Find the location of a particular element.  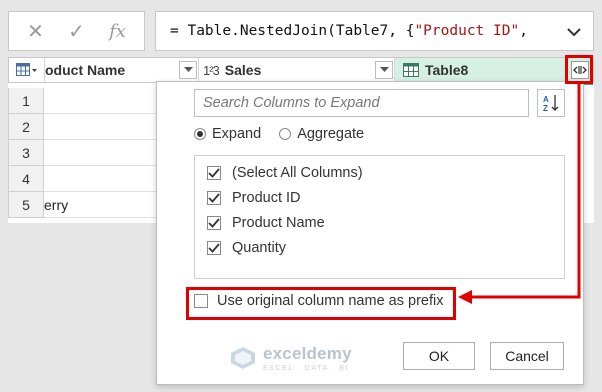

row-number: 5 is located at coordinates (26, 205).